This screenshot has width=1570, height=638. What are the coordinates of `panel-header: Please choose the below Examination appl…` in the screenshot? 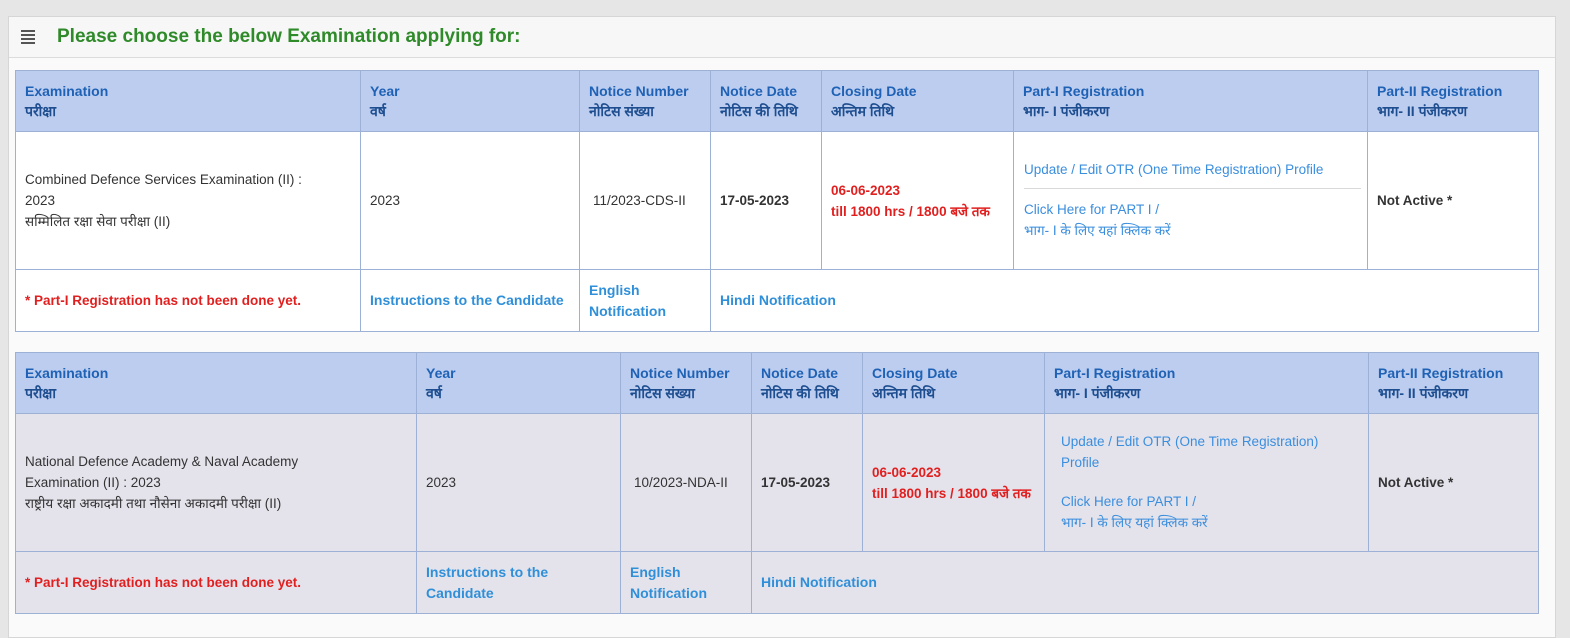 It's located at (782, 37).